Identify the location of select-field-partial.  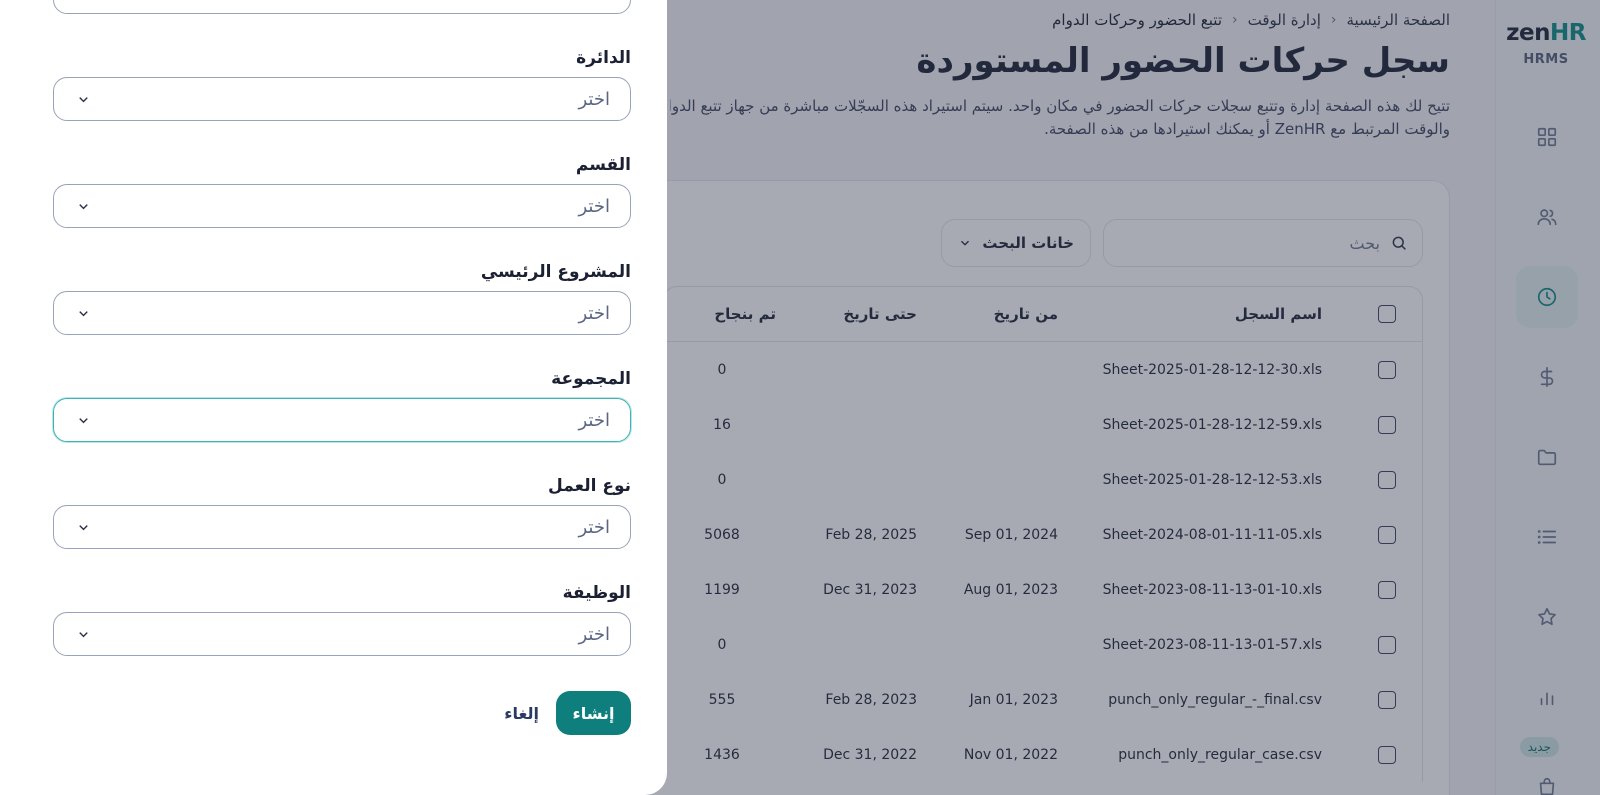
(342, 7).